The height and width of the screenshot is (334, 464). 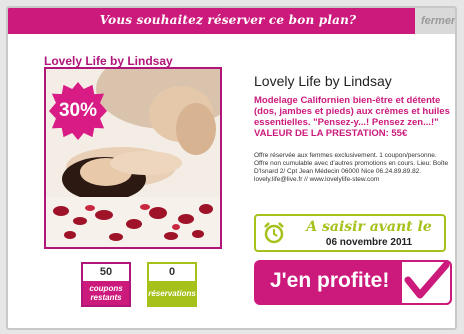 What do you see at coordinates (228, 20) in the screenshot?
I see `popup-title: Vous souhaitez réserver ce bon plan?` at bounding box center [228, 20].